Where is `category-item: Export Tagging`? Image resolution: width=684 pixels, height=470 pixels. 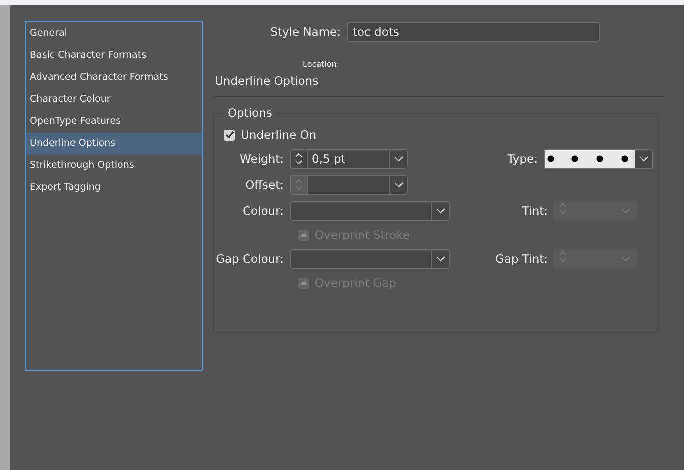 category-item: Export Tagging is located at coordinates (114, 188).